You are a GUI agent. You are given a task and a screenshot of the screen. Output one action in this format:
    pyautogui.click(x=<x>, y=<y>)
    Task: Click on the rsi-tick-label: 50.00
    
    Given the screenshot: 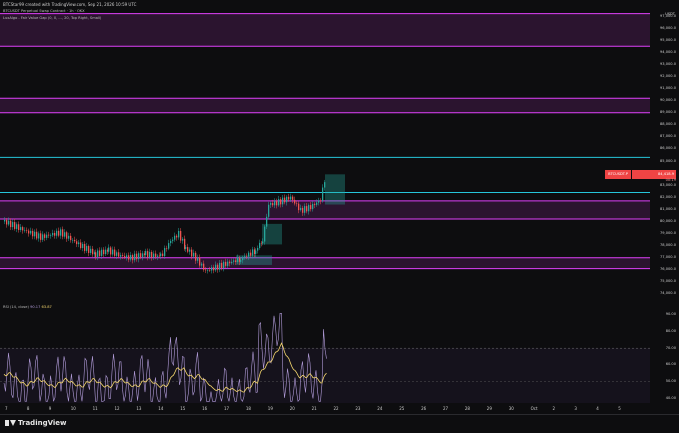 What is the action you would take?
    pyautogui.click(x=670, y=380)
    